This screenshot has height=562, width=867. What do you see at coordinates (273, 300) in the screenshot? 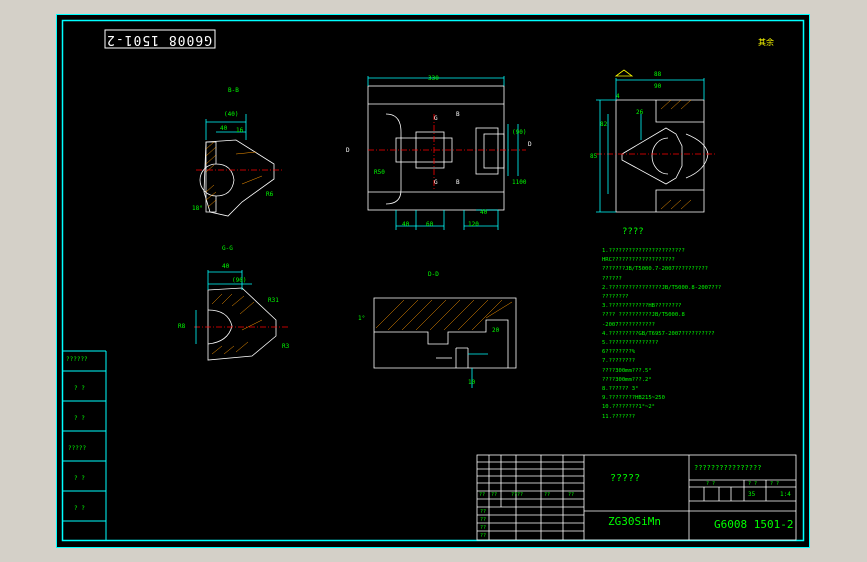
I see `dim-g-g-2: R31` at bounding box center [273, 300].